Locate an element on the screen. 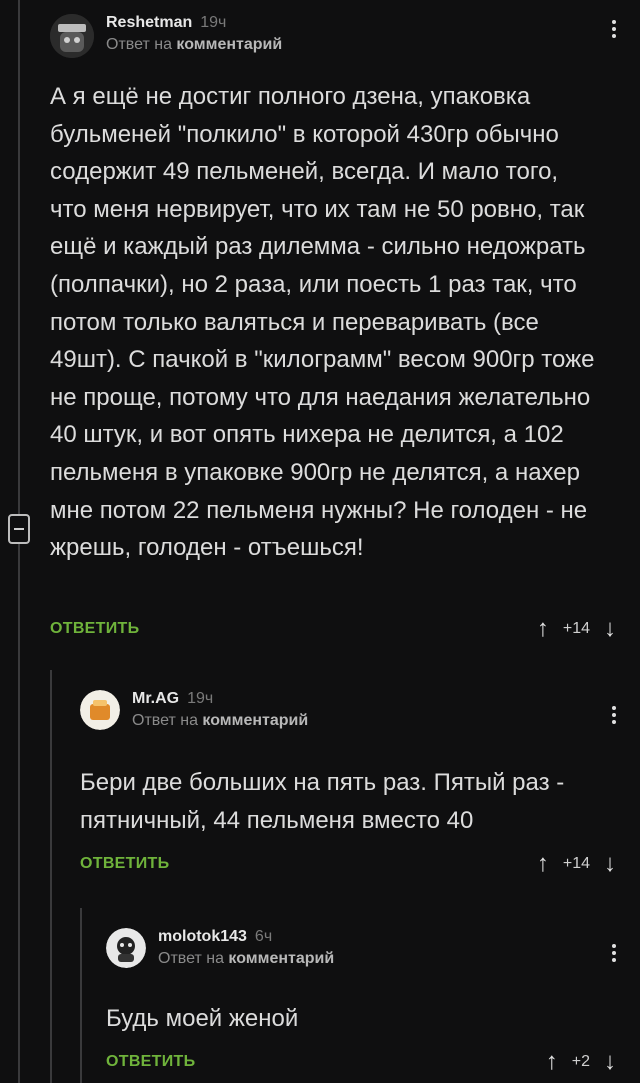 This screenshot has width=640, height=1083. comment-header: molotok143 6ч Ответ на комментарий is located at coordinates (361, 948).